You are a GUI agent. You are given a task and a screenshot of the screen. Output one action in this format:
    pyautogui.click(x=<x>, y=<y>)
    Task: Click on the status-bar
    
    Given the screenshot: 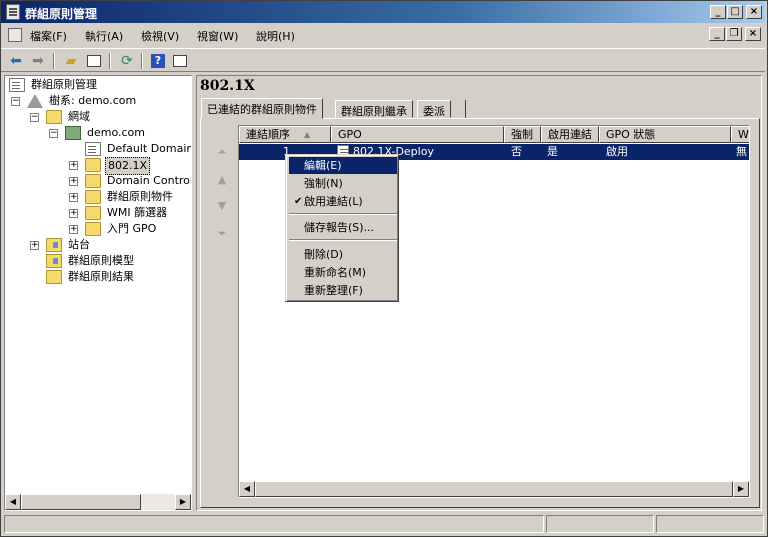 What is the action you would take?
    pyautogui.click(x=384, y=524)
    